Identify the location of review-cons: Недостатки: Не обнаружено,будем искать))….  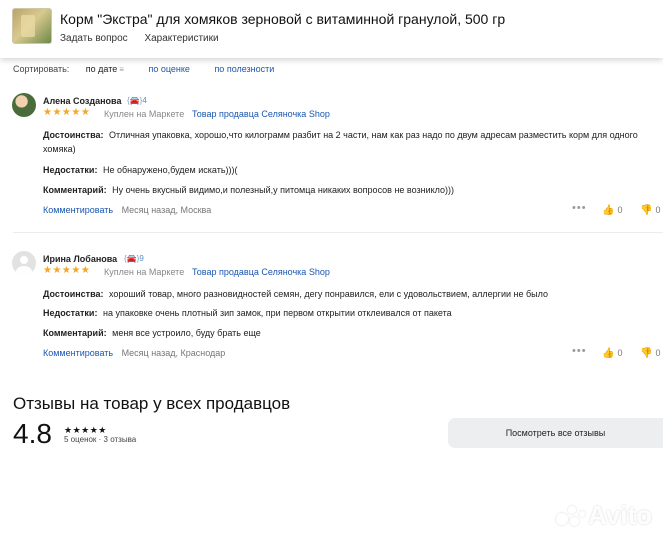
(348, 170).